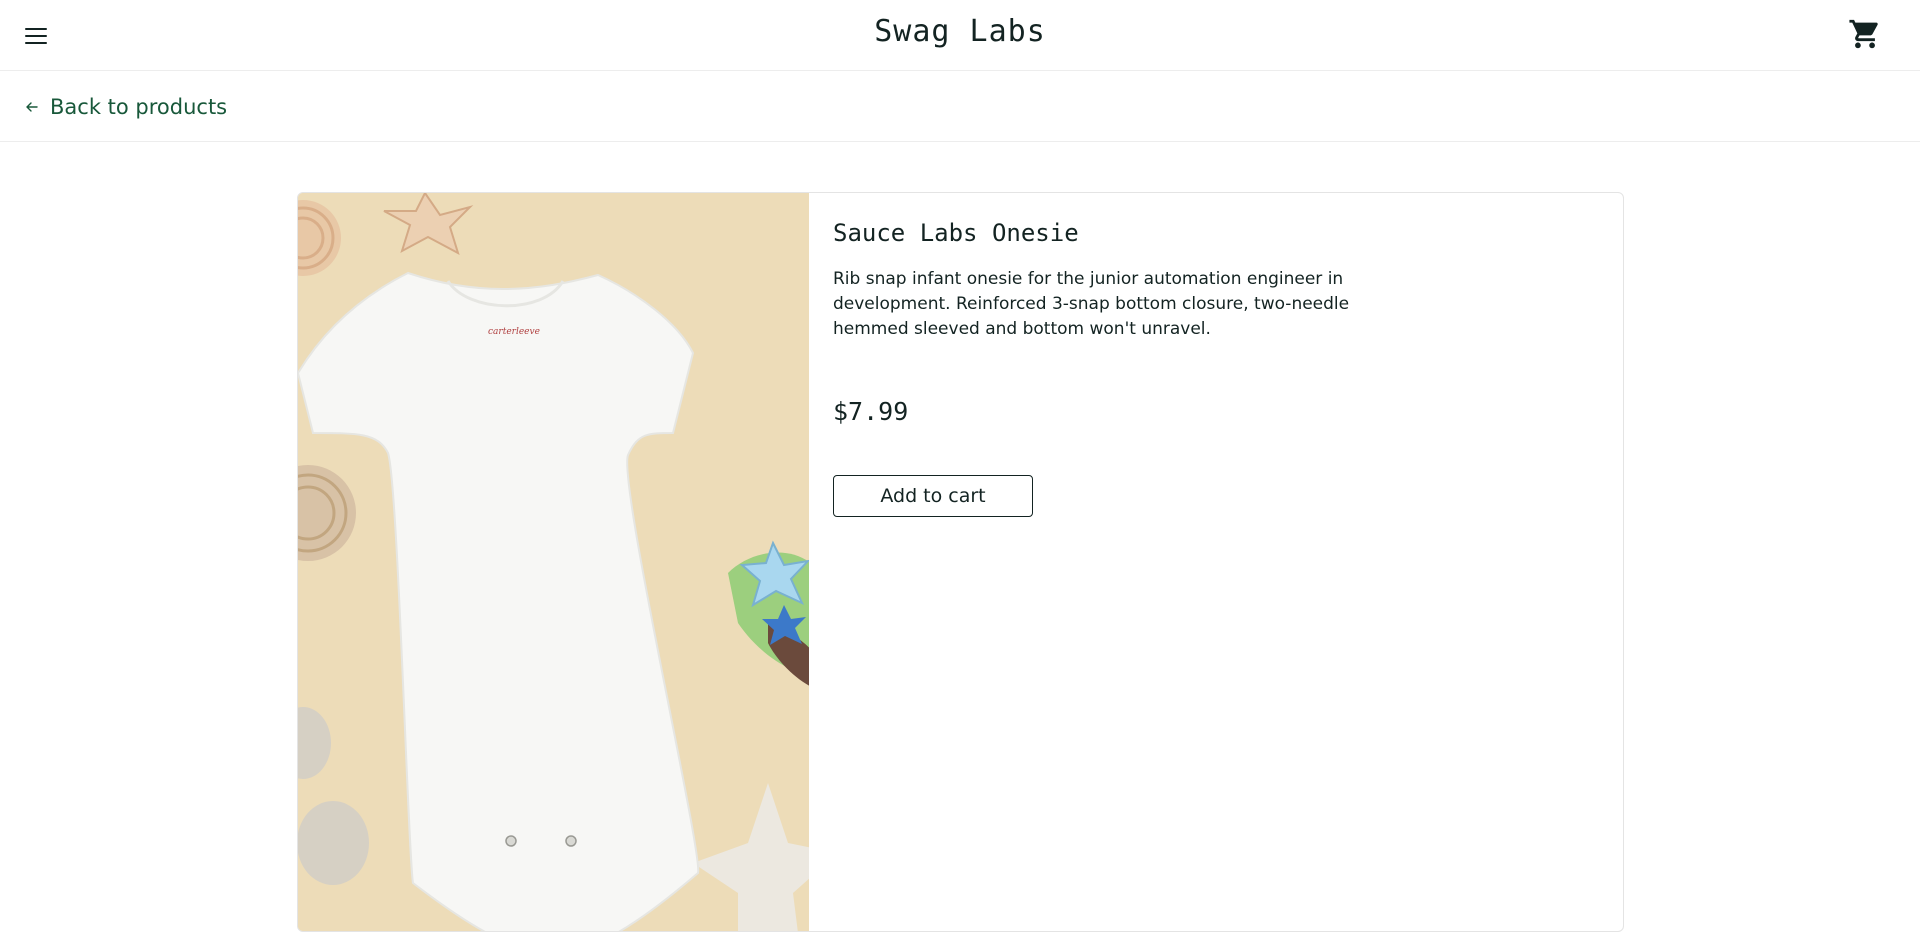 The width and height of the screenshot is (1920, 932). Describe the element at coordinates (960, 31) in the screenshot. I see `app-logo: Swag Labs` at that location.